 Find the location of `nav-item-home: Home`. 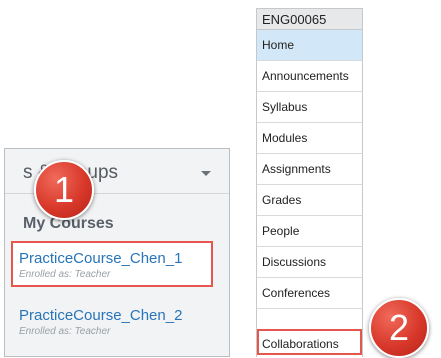

nav-item-home: Home is located at coordinates (309, 45).